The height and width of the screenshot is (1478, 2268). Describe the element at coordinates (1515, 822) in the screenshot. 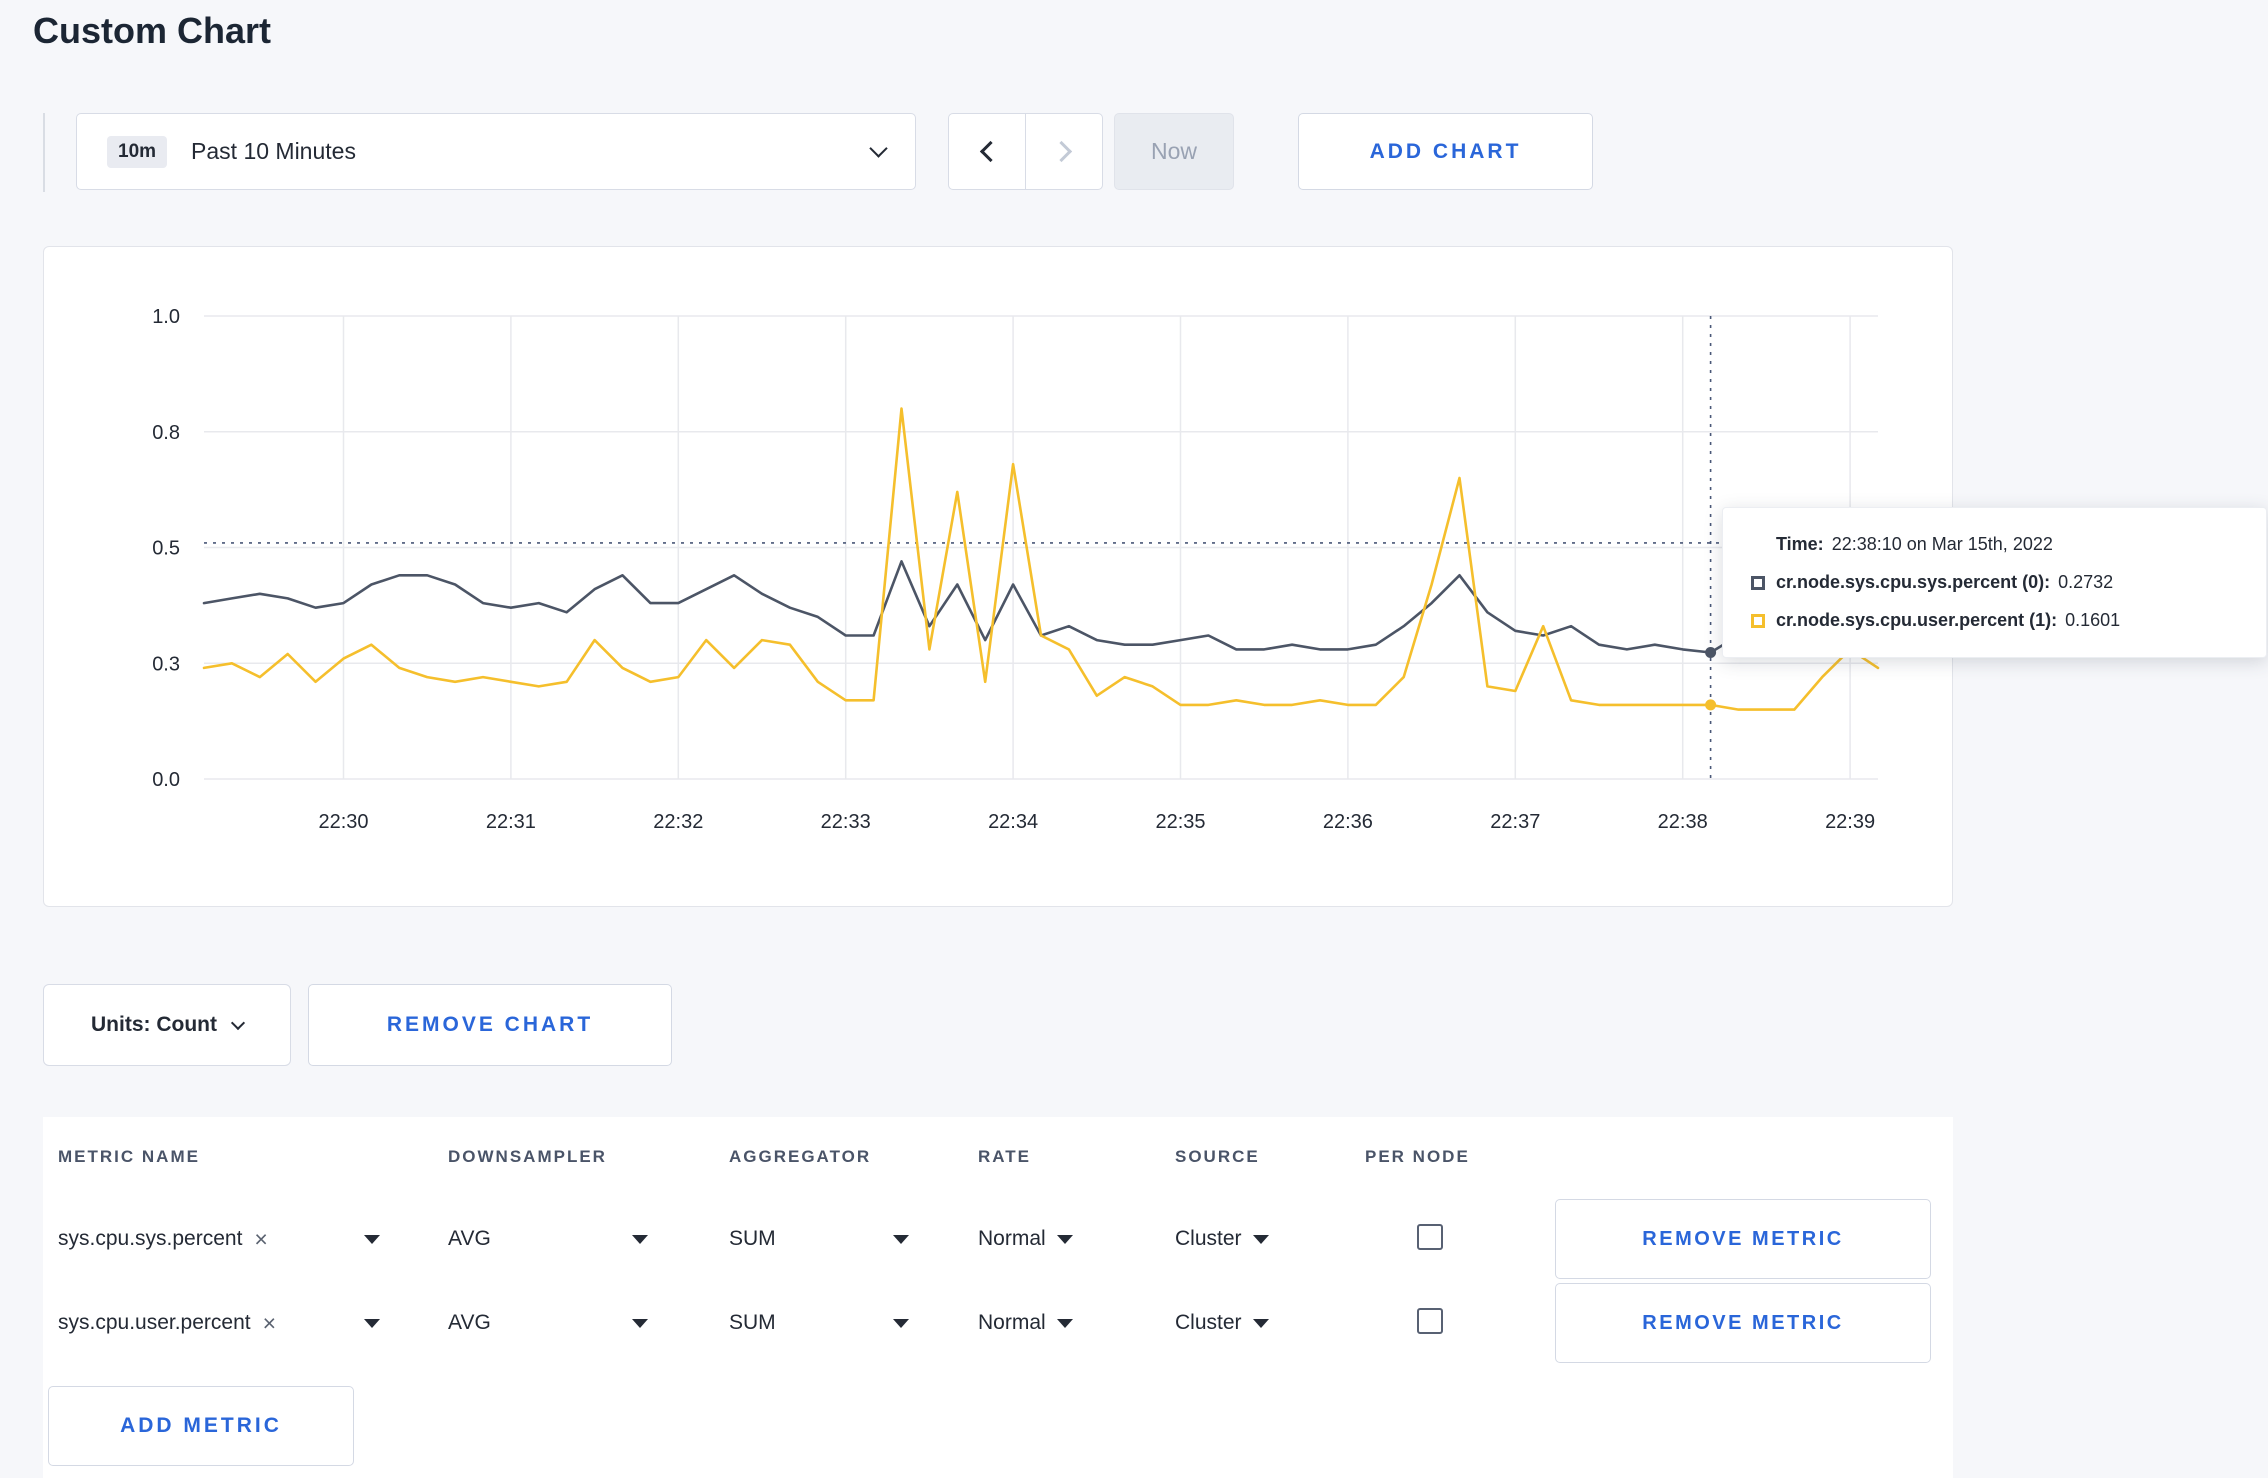

I see `svg-text: 22:37` at that location.